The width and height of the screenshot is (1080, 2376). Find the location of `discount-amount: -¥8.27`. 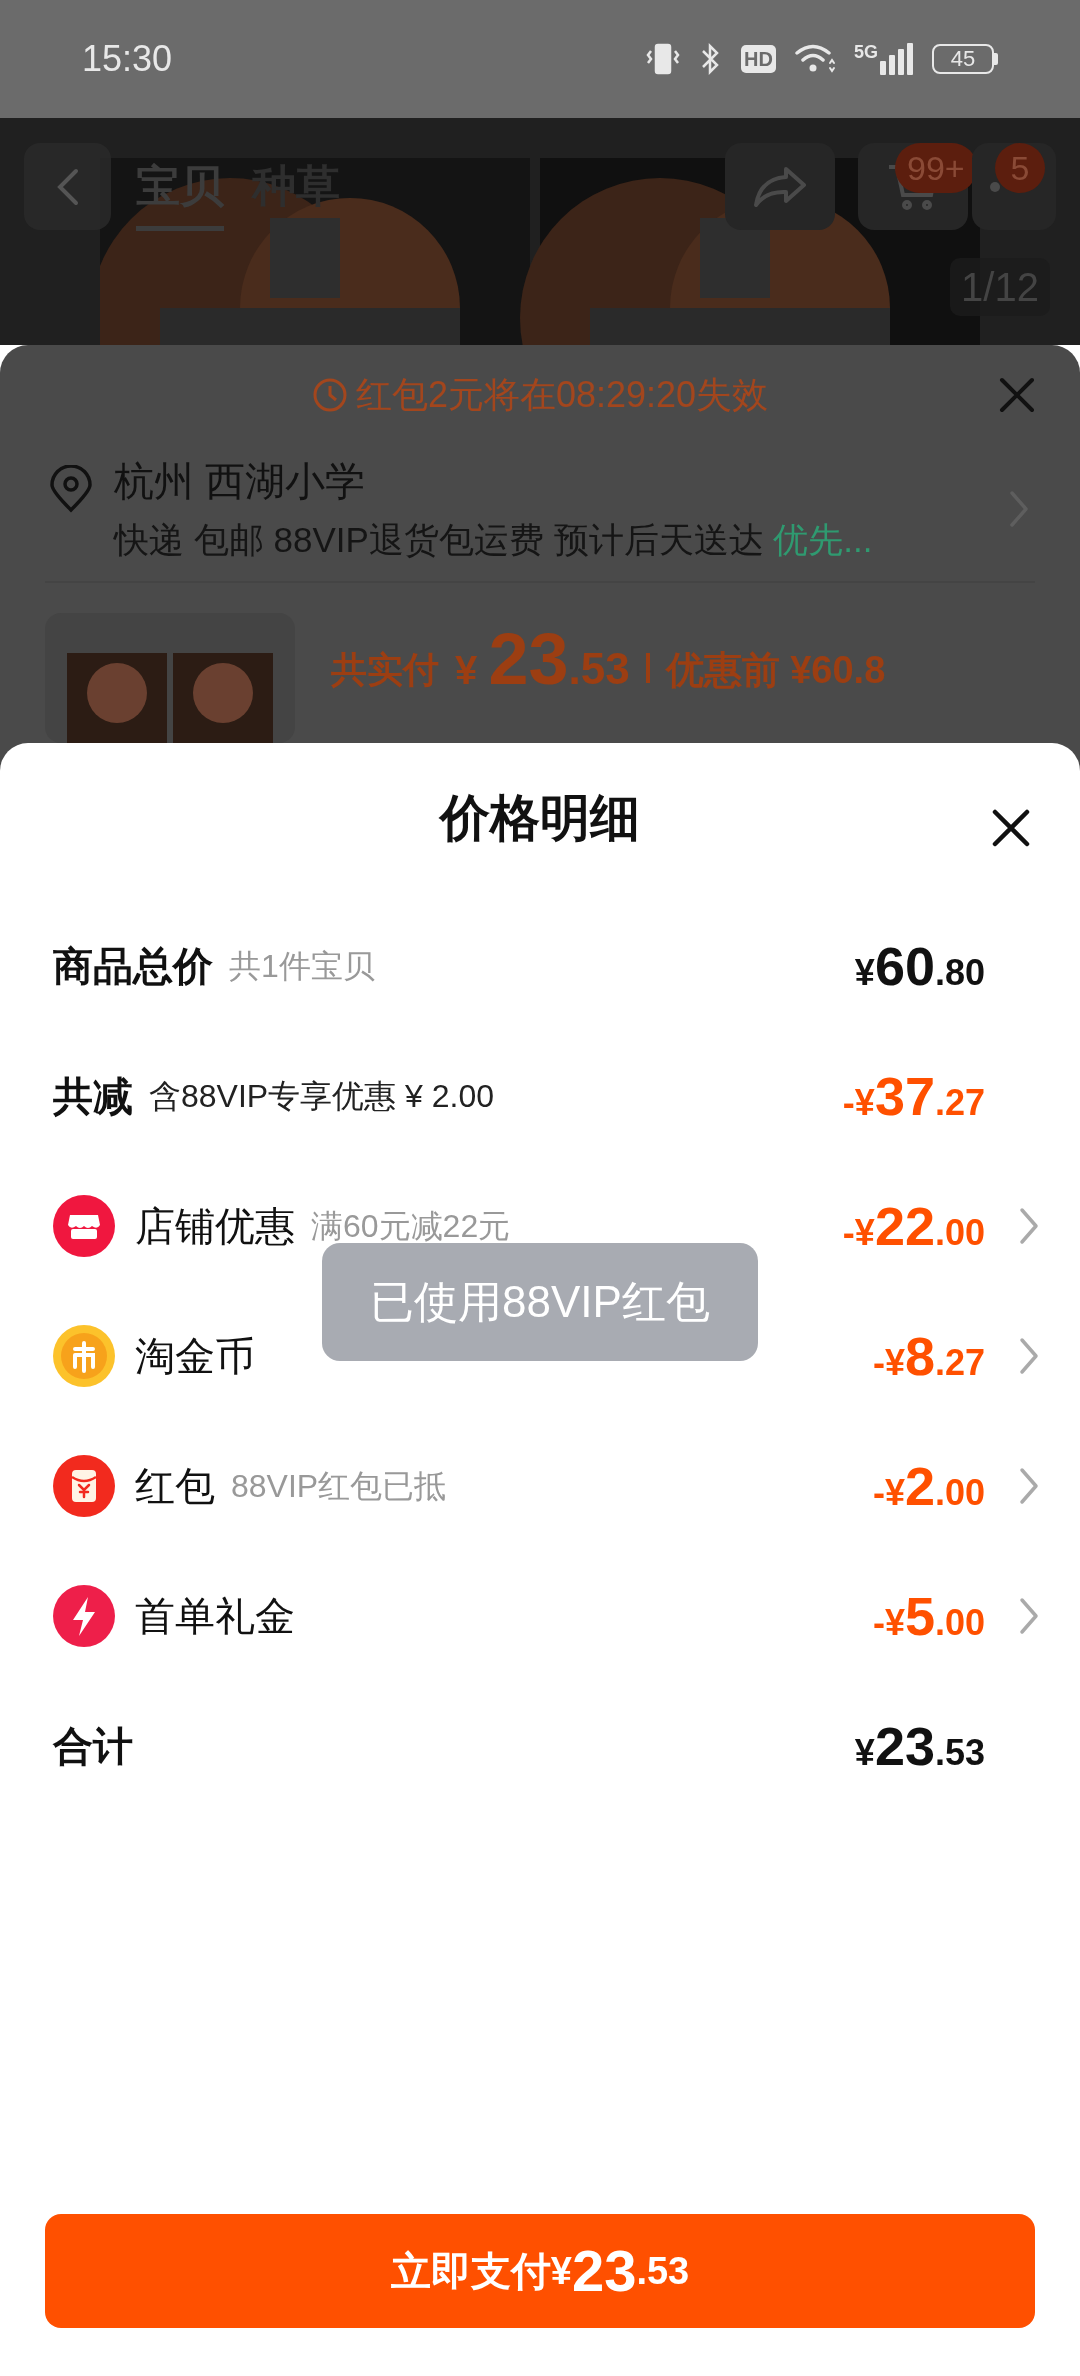

discount-amount: -¥8.27 is located at coordinates (928, 1356).